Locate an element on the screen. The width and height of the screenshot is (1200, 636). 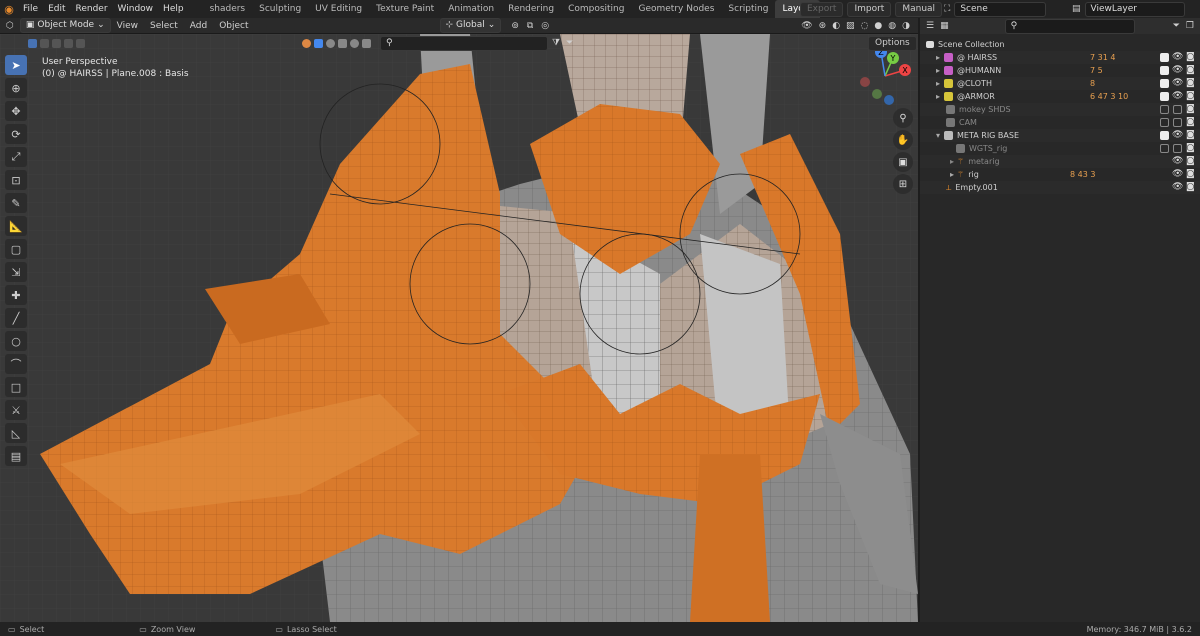
outliner-row-empty-001: ⟂ Empty.001 👁 ◙ is located at coordinates (1060, 187).